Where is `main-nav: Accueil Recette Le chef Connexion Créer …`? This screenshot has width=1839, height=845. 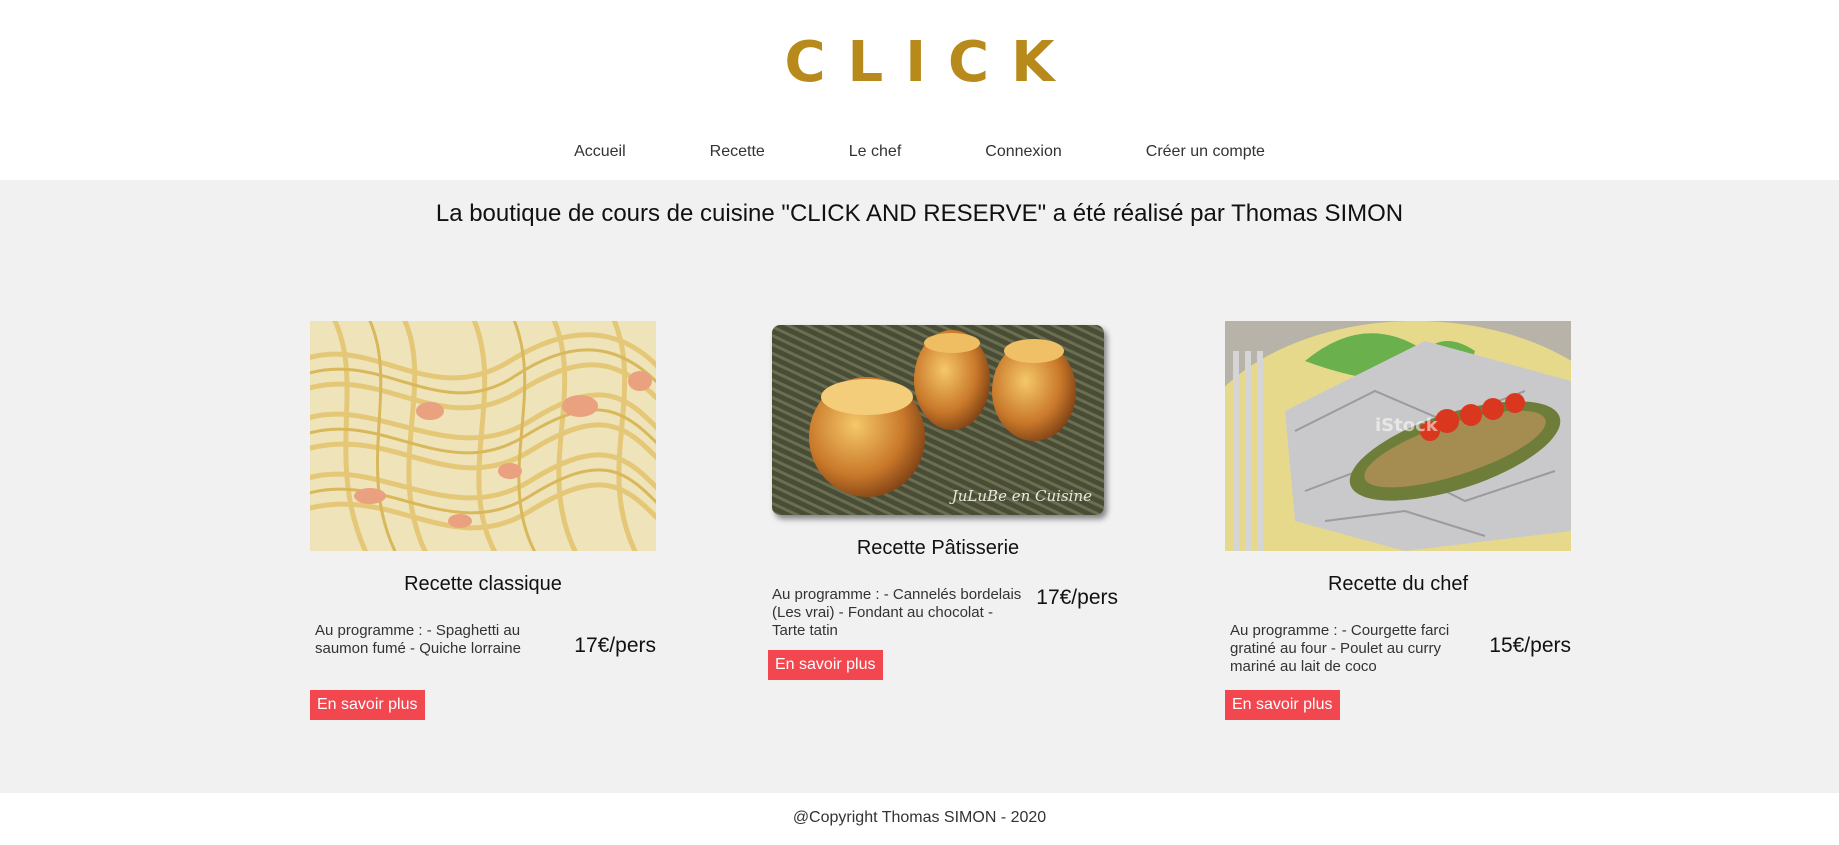 main-nav: Accueil Recette Le chef Connexion Créer … is located at coordinates (919, 152).